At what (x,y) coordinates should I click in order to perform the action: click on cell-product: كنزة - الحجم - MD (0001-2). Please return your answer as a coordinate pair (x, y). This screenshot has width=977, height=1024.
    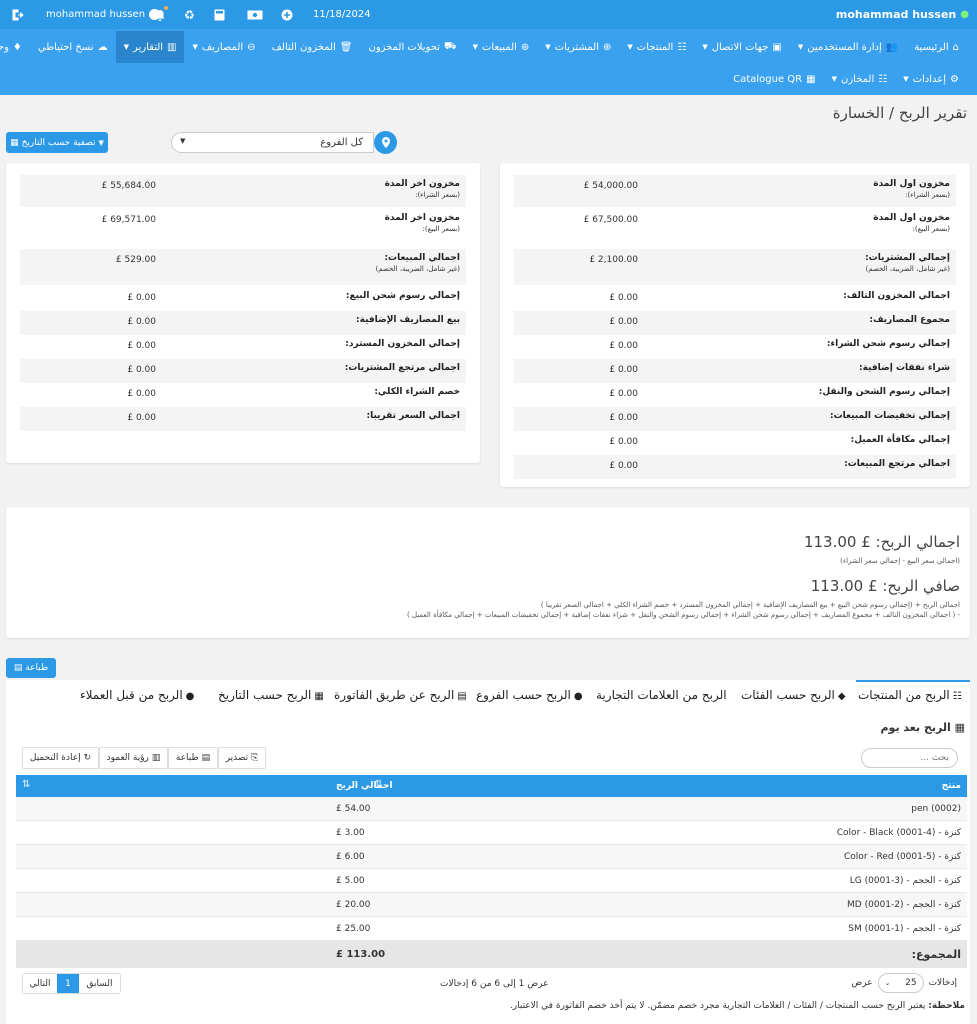
    Looking at the image, I should click on (904, 905).